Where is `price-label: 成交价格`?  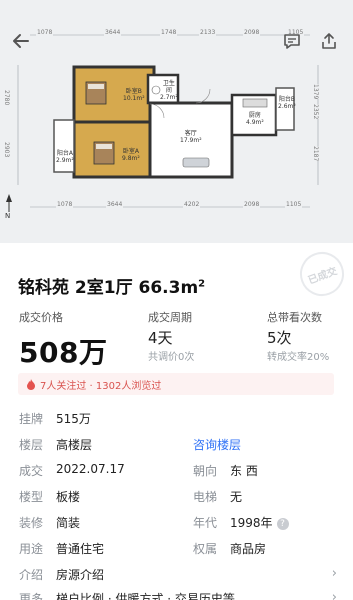 price-label: 成交价格 is located at coordinates (41, 317).